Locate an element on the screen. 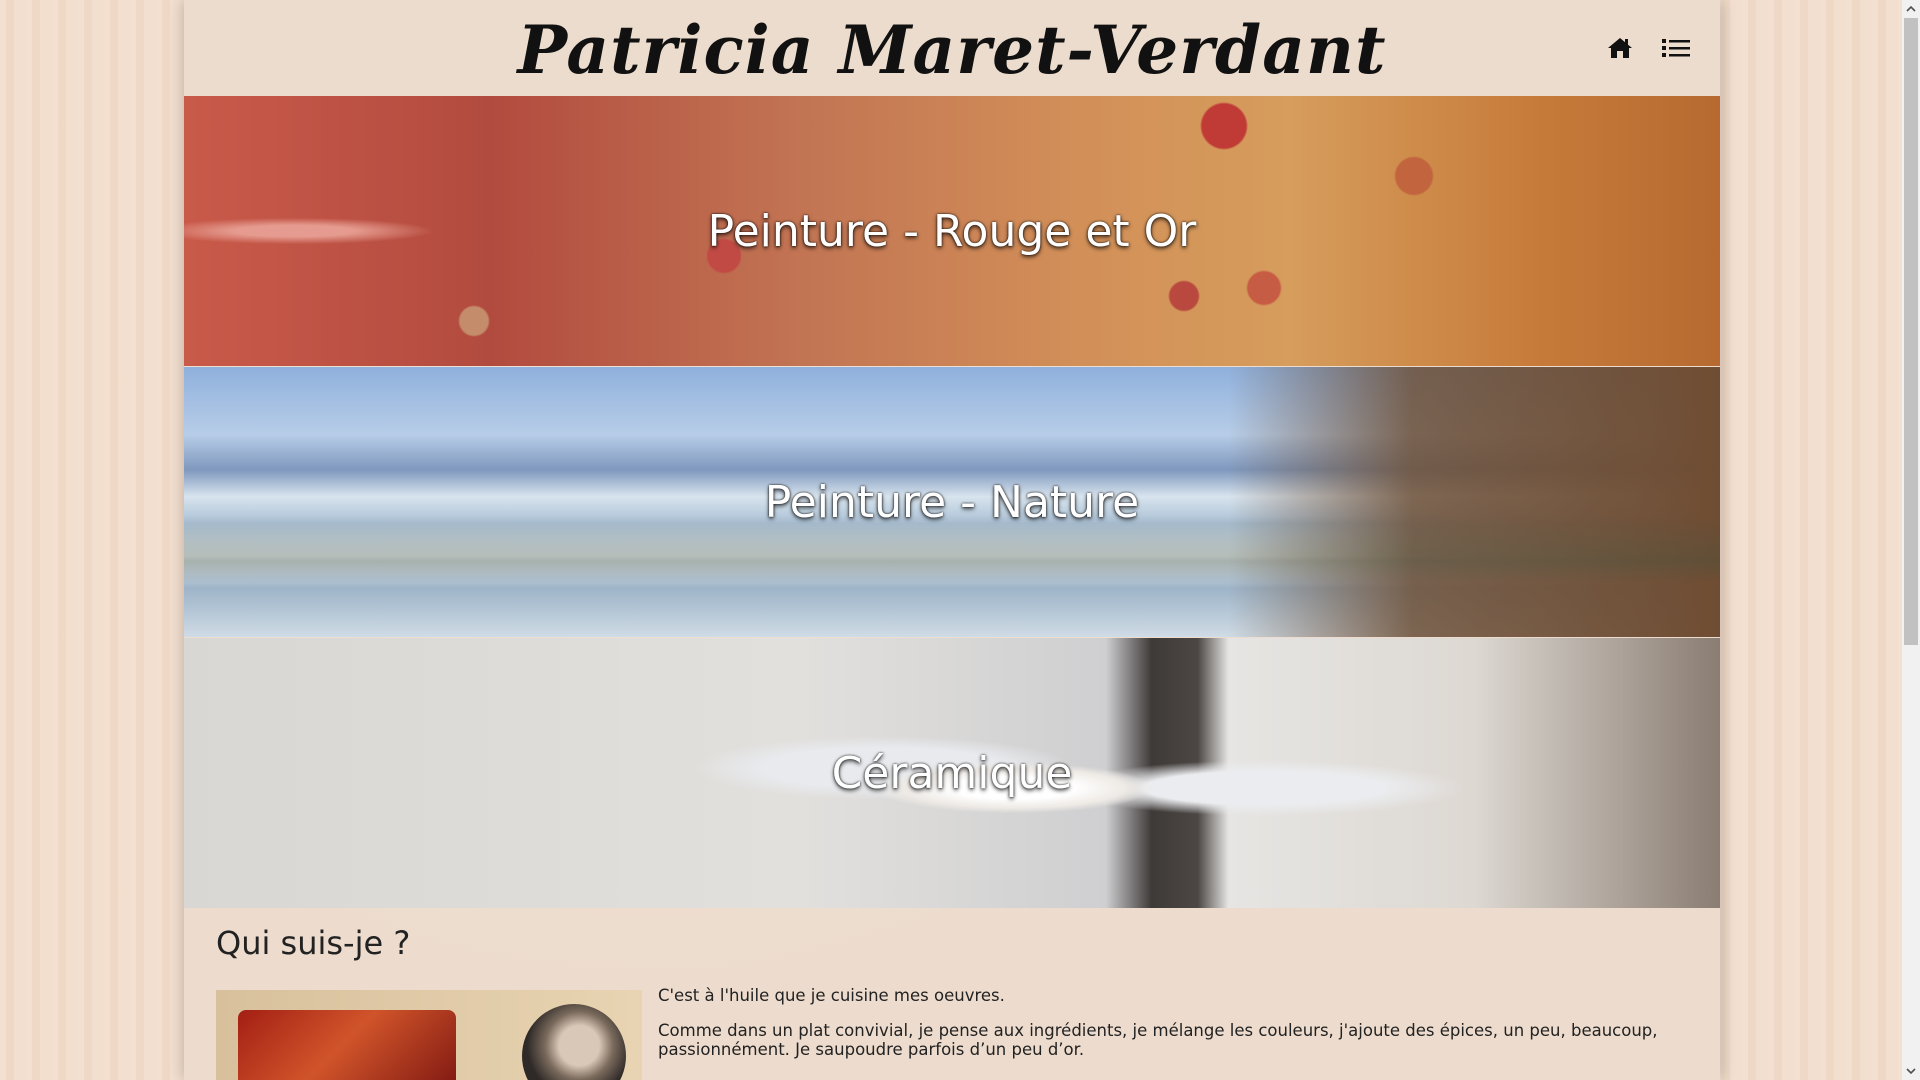  list-menu-icon is located at coordinates (1676, 48).